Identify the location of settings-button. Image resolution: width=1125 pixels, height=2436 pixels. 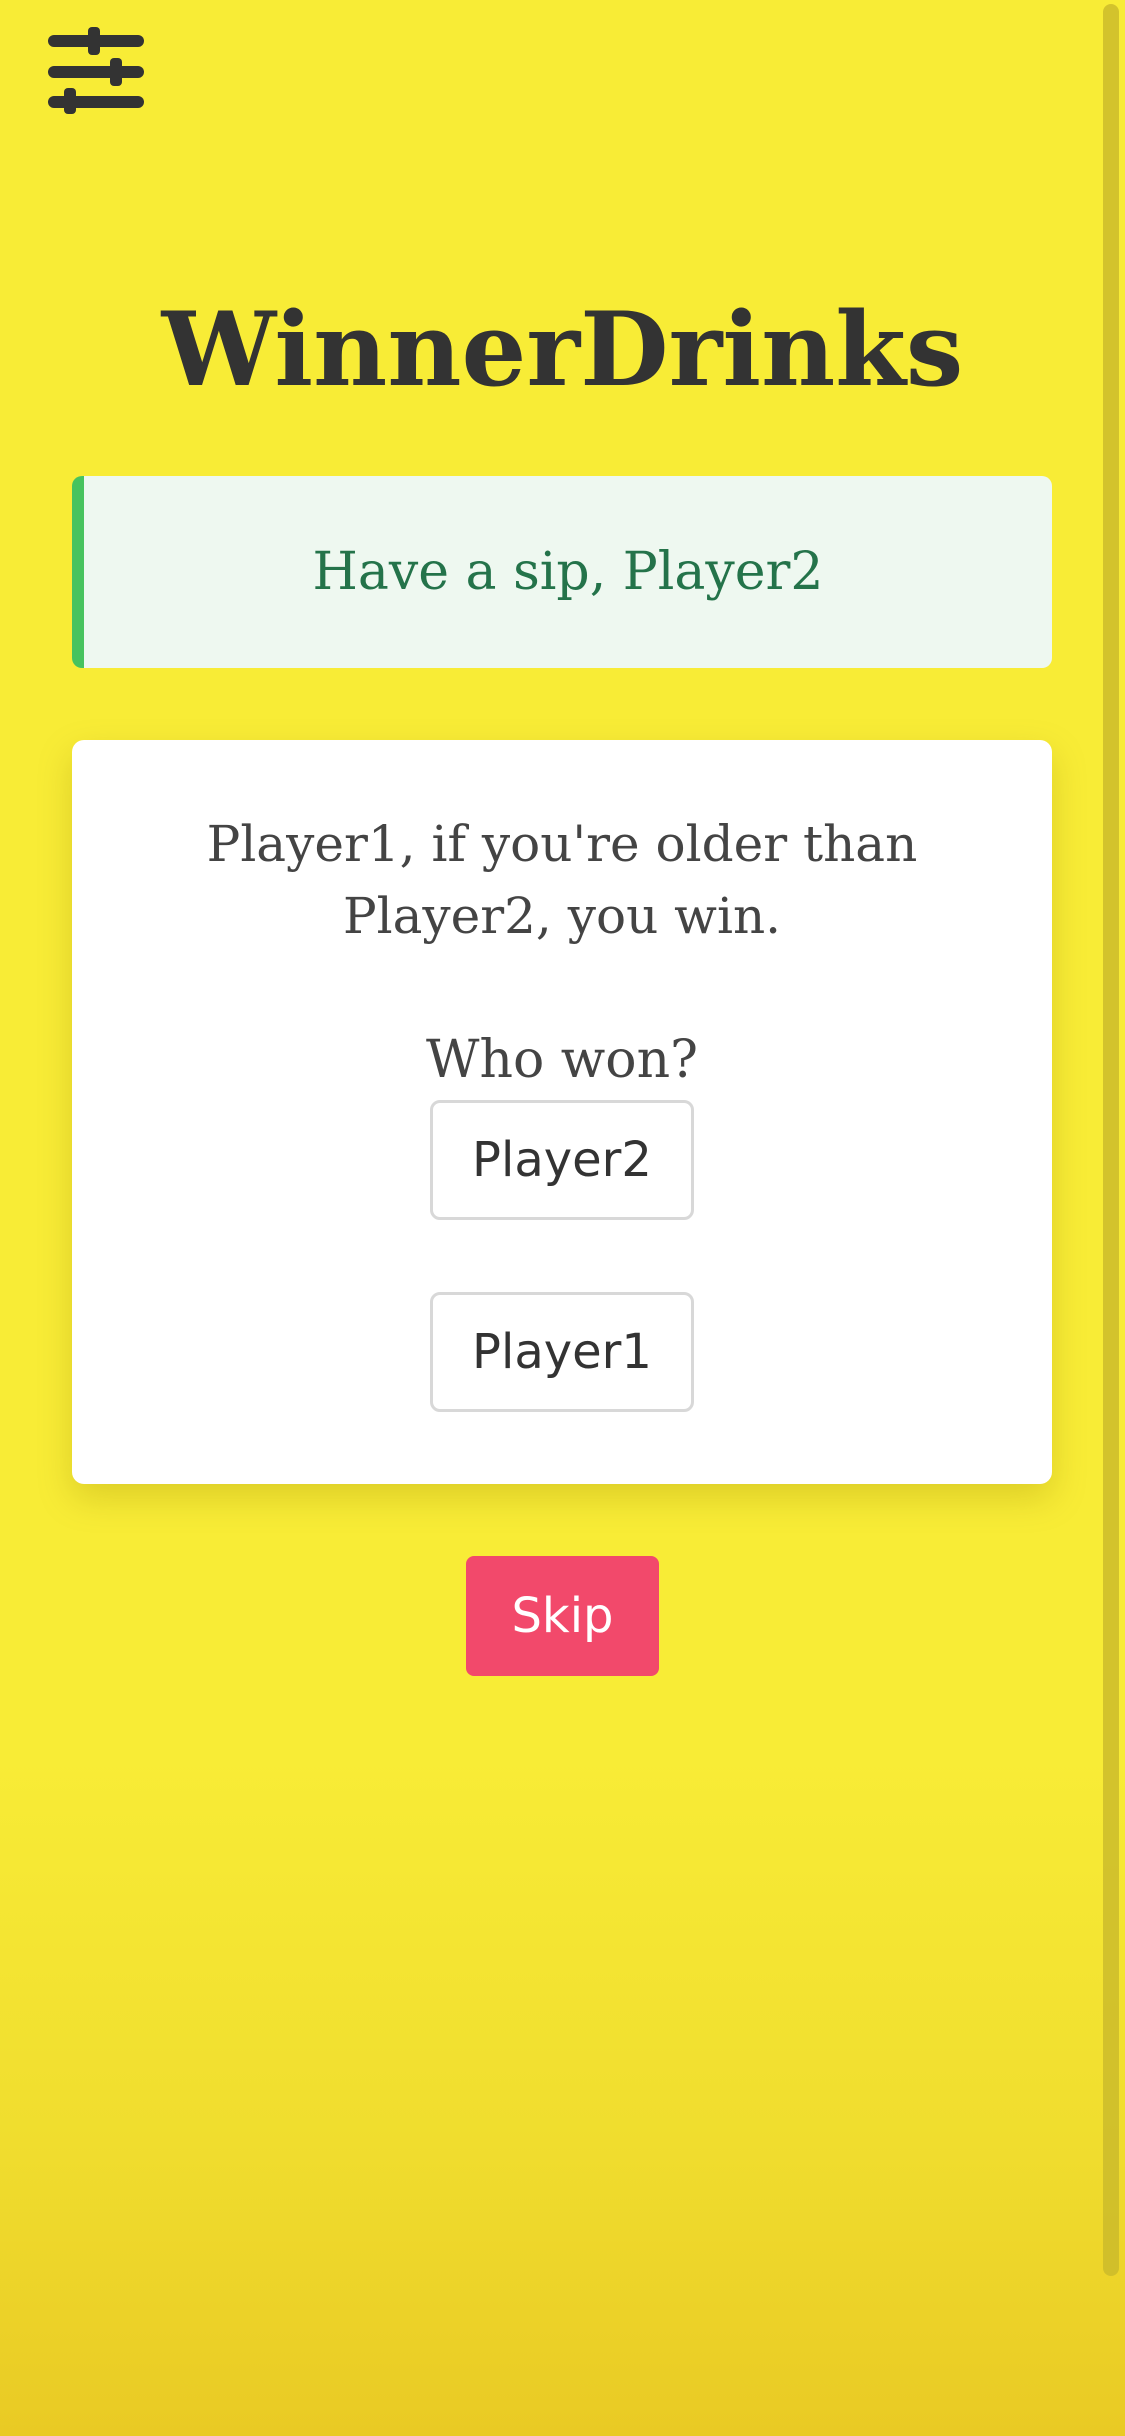
(96, 71).